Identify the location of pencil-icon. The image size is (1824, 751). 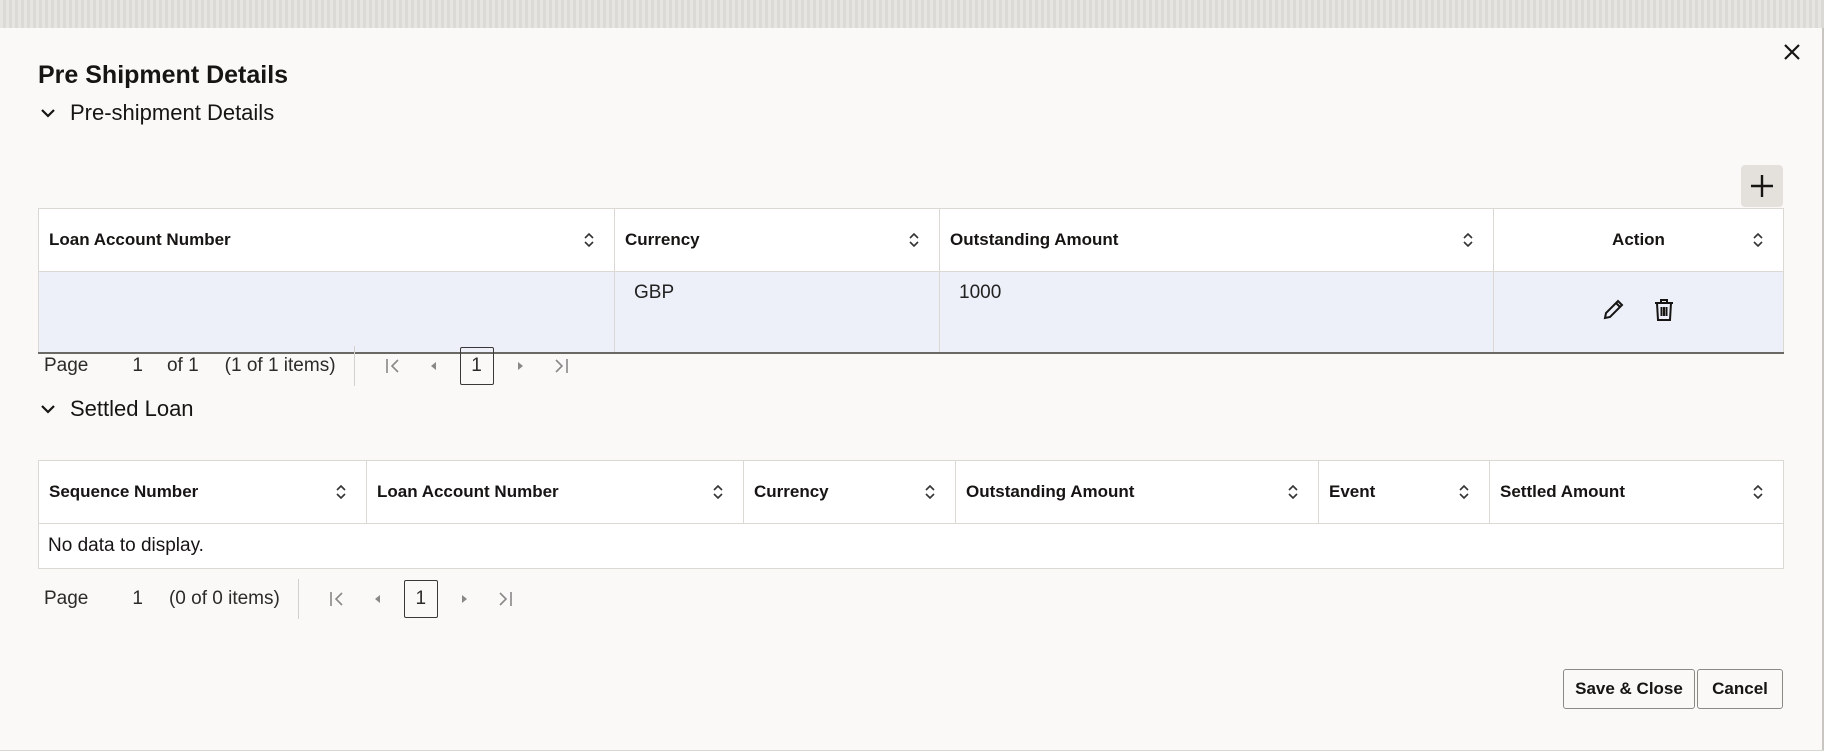
(1613, 309).